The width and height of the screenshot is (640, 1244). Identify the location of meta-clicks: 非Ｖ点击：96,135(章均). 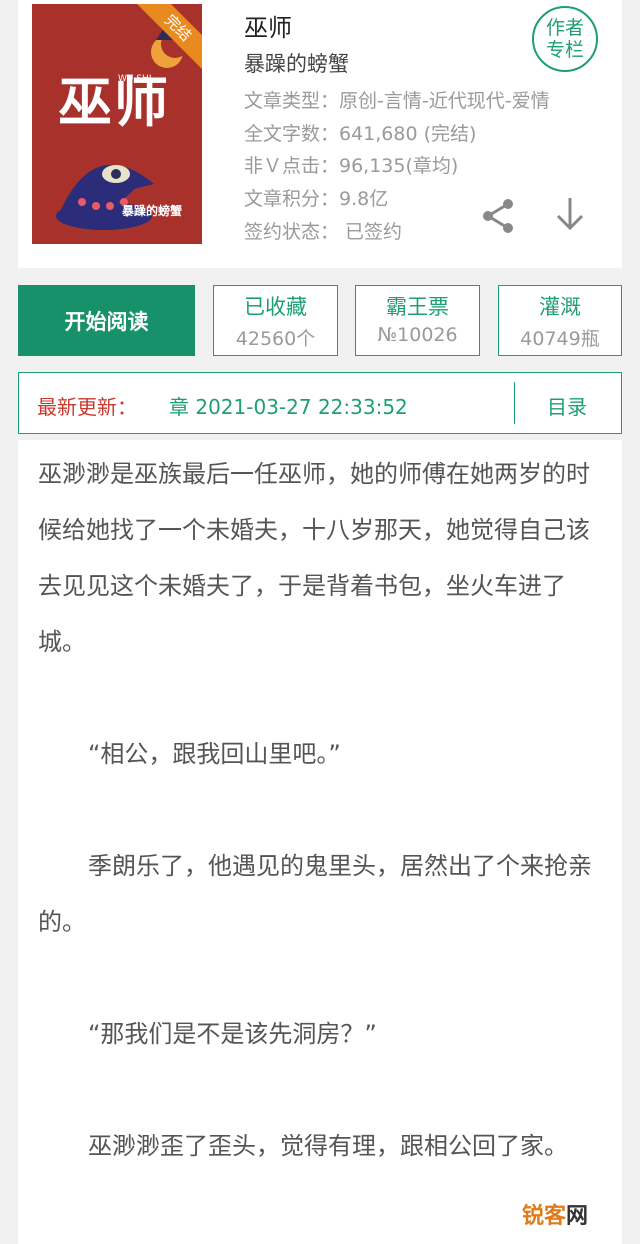
(351, 166).